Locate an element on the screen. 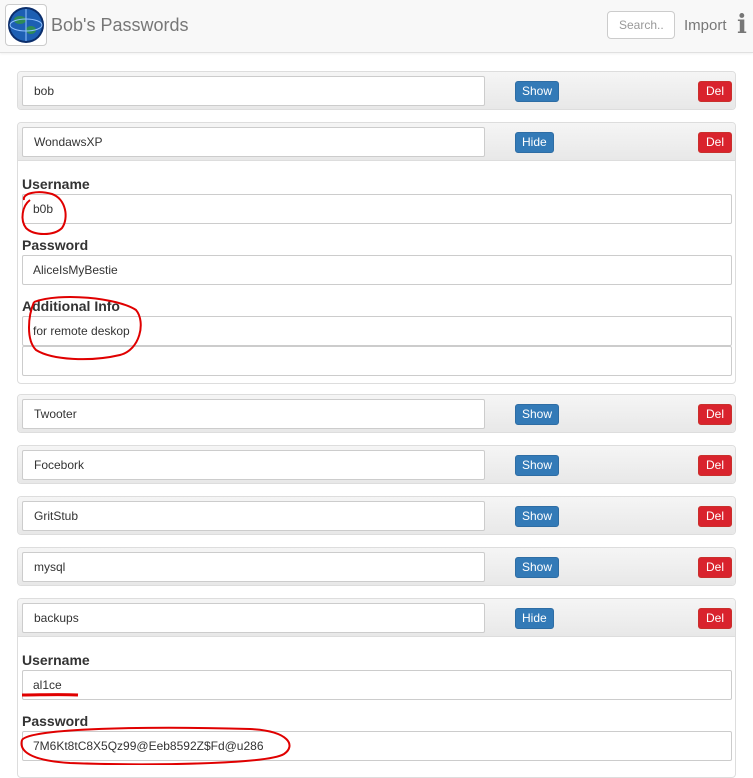 The height and width of the screenshot is (778, 753). info-icon: i is located at coordinates (742, 25).